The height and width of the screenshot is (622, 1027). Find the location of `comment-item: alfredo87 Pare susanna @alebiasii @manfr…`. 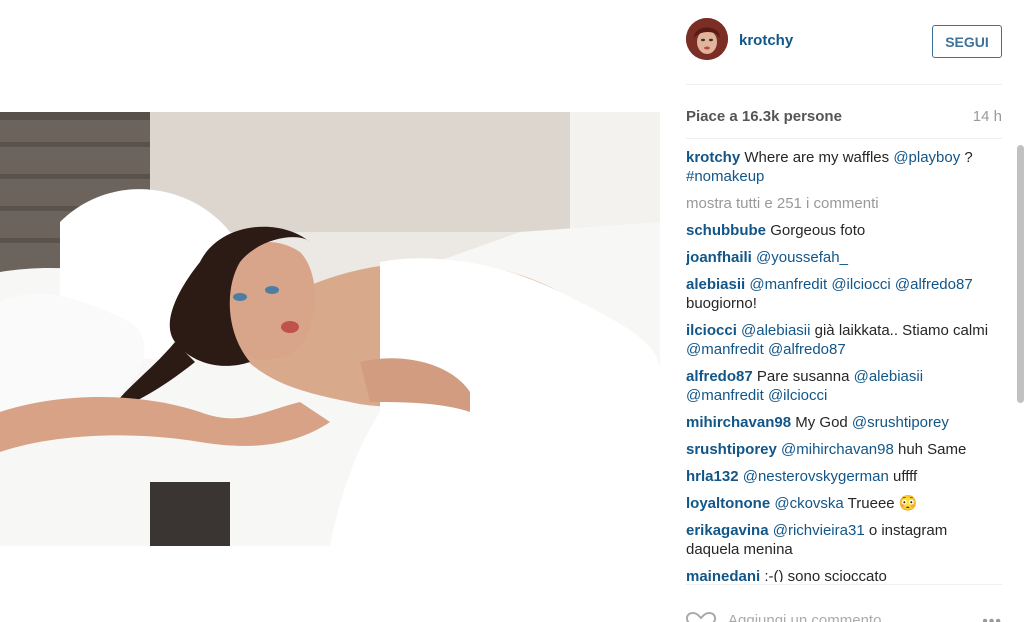

comment-item: alfredo87 Pare susanna @alebiasii @manfr… is located at coordinates (844, 386).